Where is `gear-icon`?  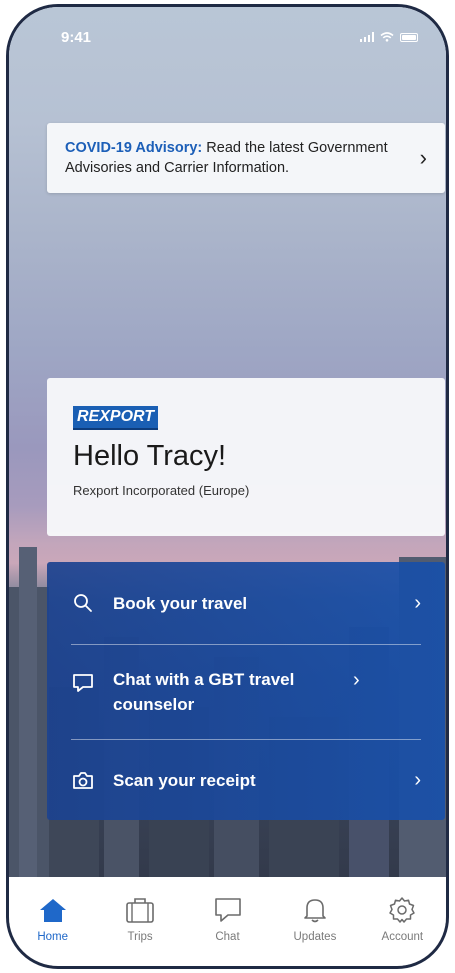
gear-icon is located at coordinates (402, 910).